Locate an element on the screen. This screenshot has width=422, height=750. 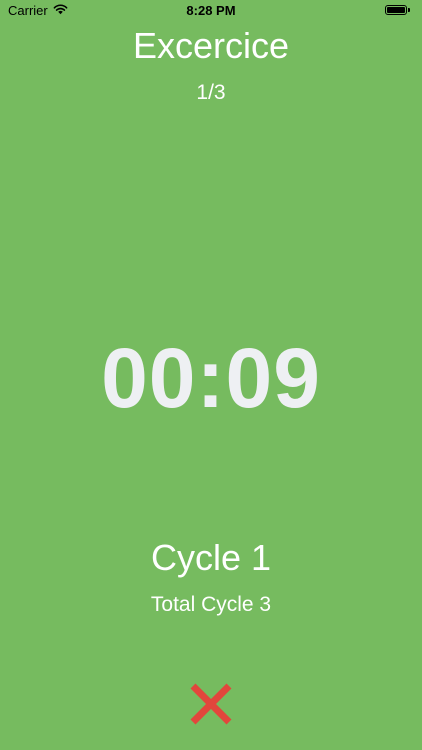
battery-cap is located at coordinates (409, 10).